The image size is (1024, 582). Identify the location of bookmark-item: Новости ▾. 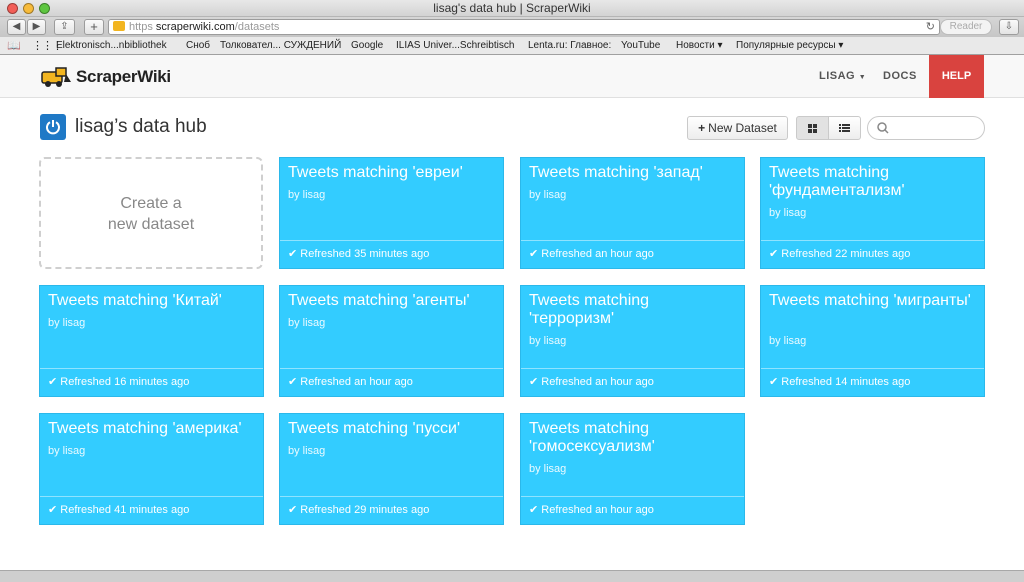
(699, 46).